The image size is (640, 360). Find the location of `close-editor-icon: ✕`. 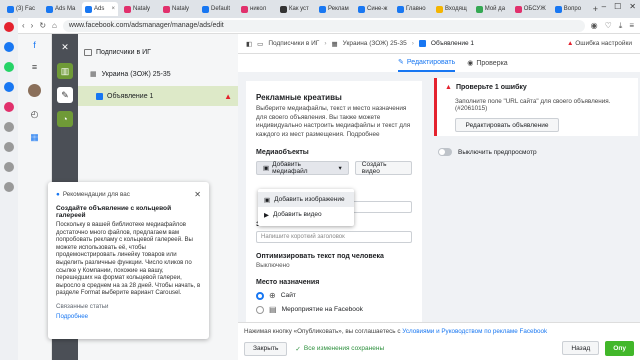

close-editor-icon: ✕ is located at coordinates (65, 47).